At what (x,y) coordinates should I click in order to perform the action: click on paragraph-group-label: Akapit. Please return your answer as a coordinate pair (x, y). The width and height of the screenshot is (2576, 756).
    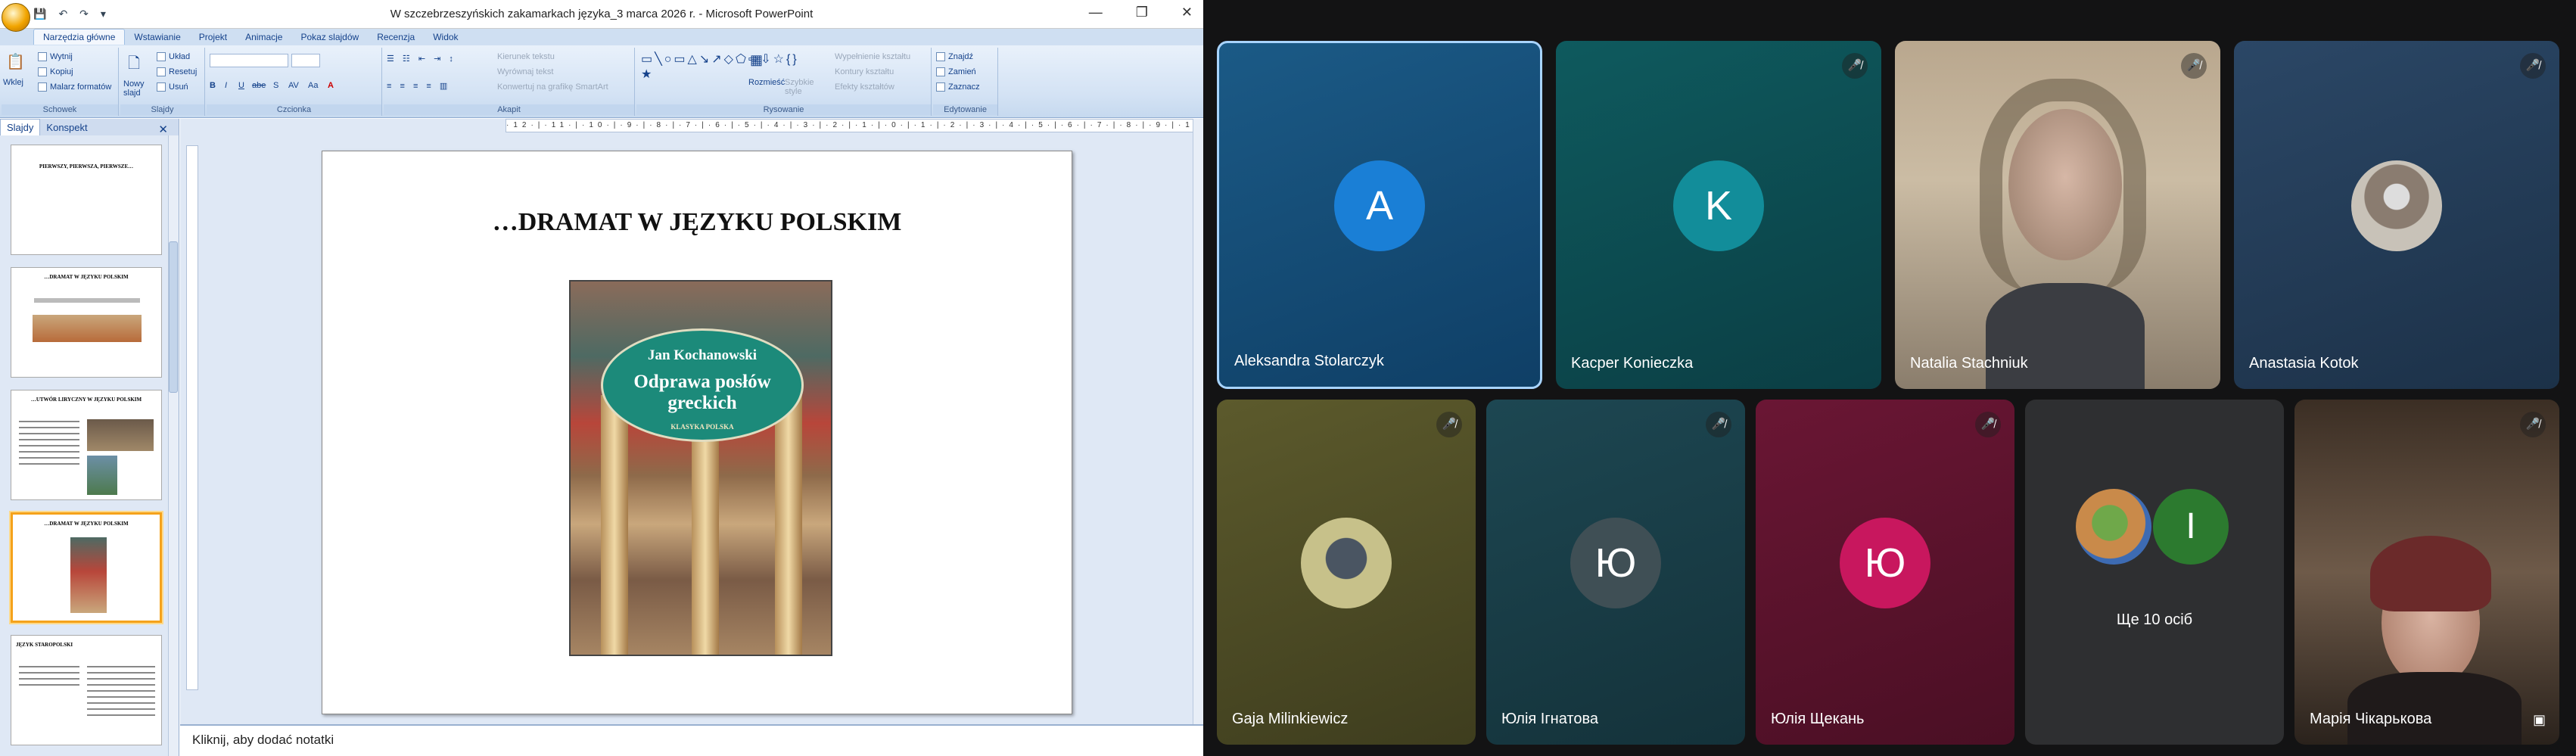
    Looking at the image, I should click on (509, 109).